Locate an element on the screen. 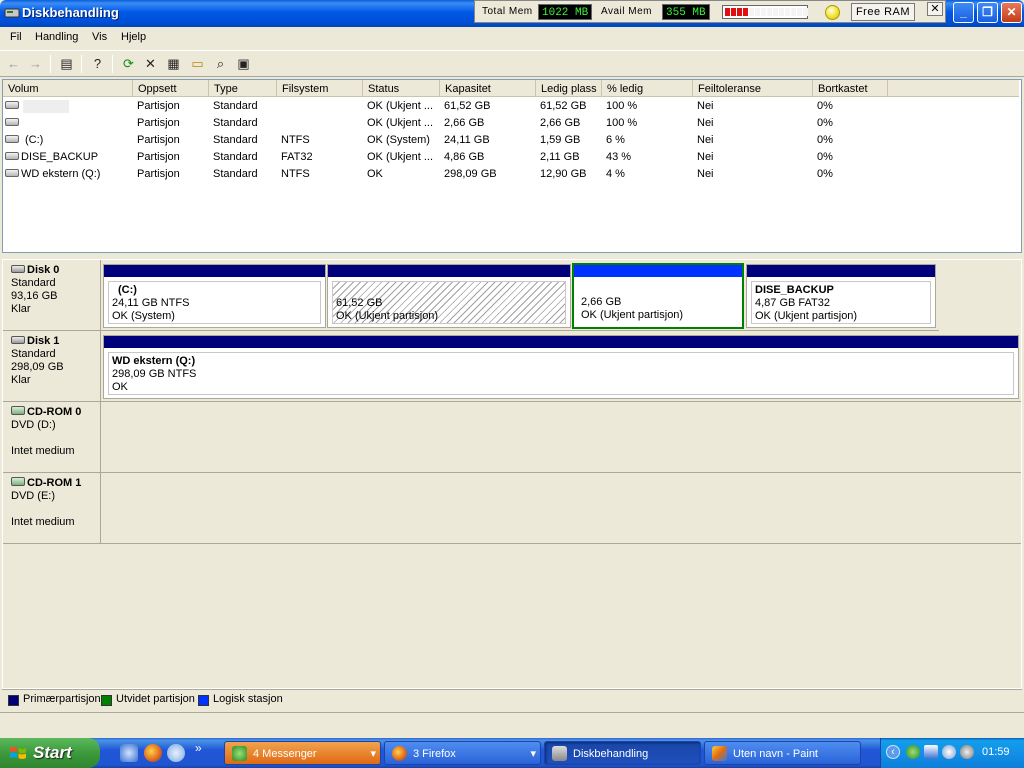 This screenshot has width=1024, height=768. menu-help: Hjelp is located at coordinates (133, 37).